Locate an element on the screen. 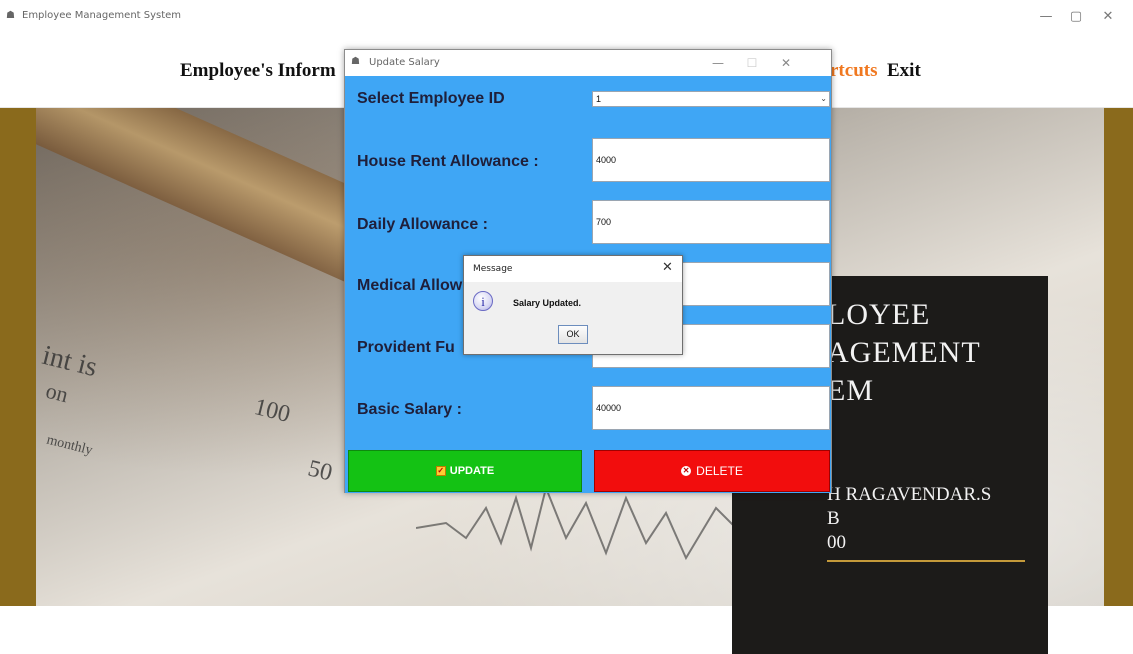 The image size is (1133, 654). photo-text: 100 is located at coordinates (272, 411).